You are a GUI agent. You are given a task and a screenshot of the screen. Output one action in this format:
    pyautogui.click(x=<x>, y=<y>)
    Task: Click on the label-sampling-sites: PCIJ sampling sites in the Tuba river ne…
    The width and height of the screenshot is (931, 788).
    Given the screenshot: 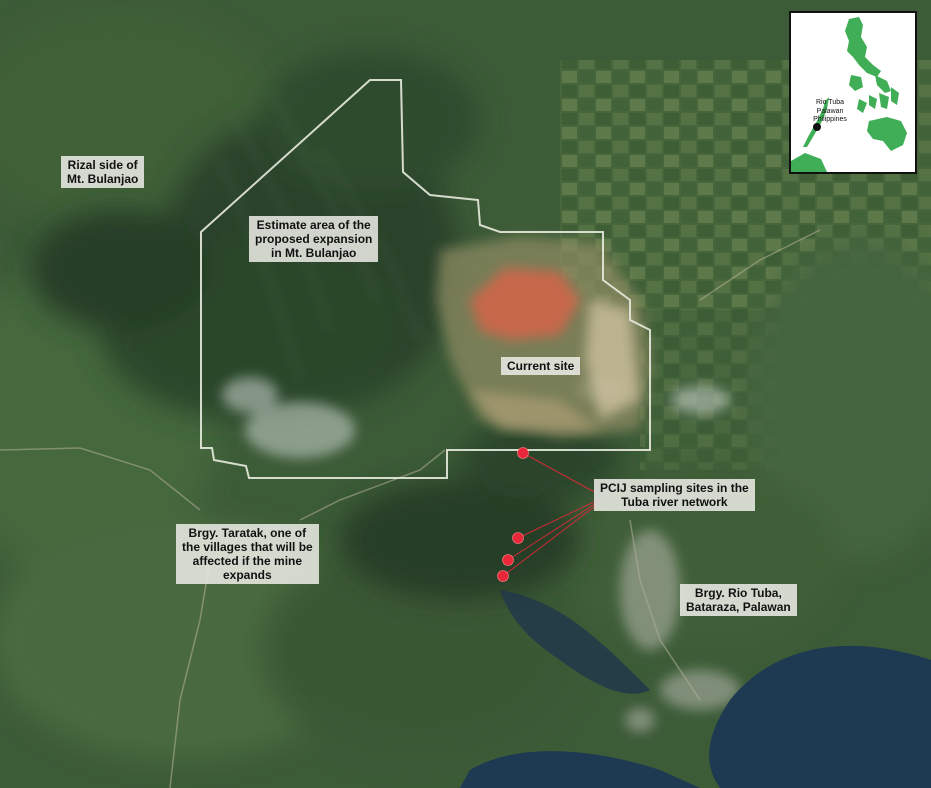 What is the action you would take?
    pyautogui.click(x=674, y=495)
    